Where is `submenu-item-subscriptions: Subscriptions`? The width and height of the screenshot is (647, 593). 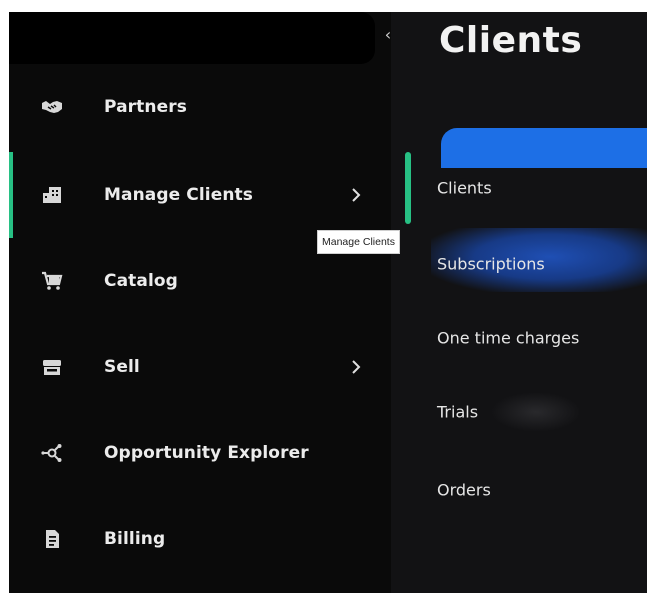 submenu-item-subscriptions: Subscriptions is located at coordinates (542, 264).